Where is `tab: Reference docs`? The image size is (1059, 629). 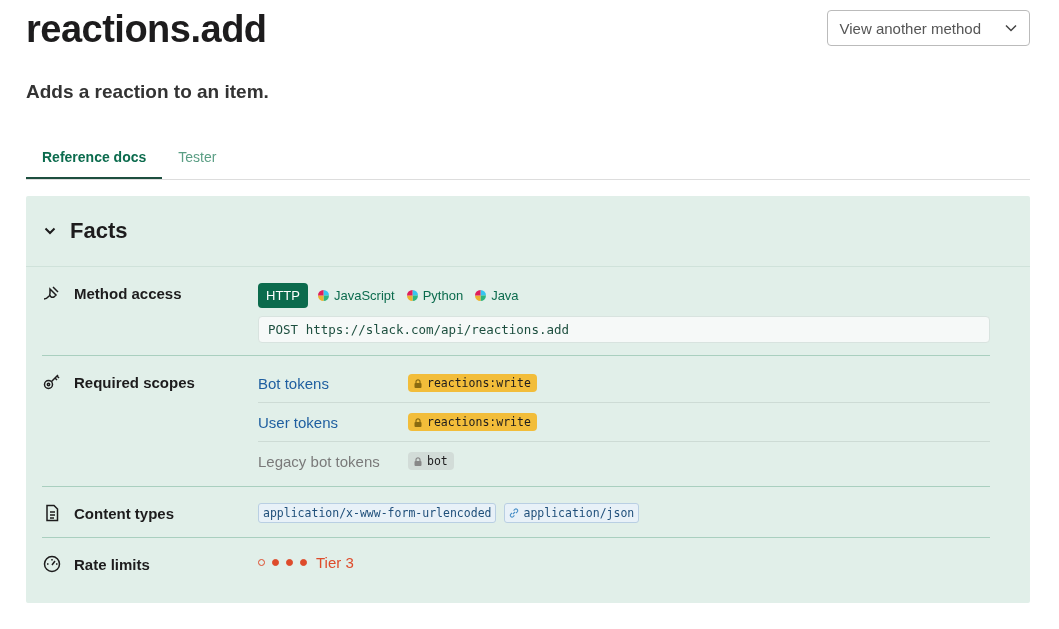
tab: Reference docs is located at coordinates (94, 159).